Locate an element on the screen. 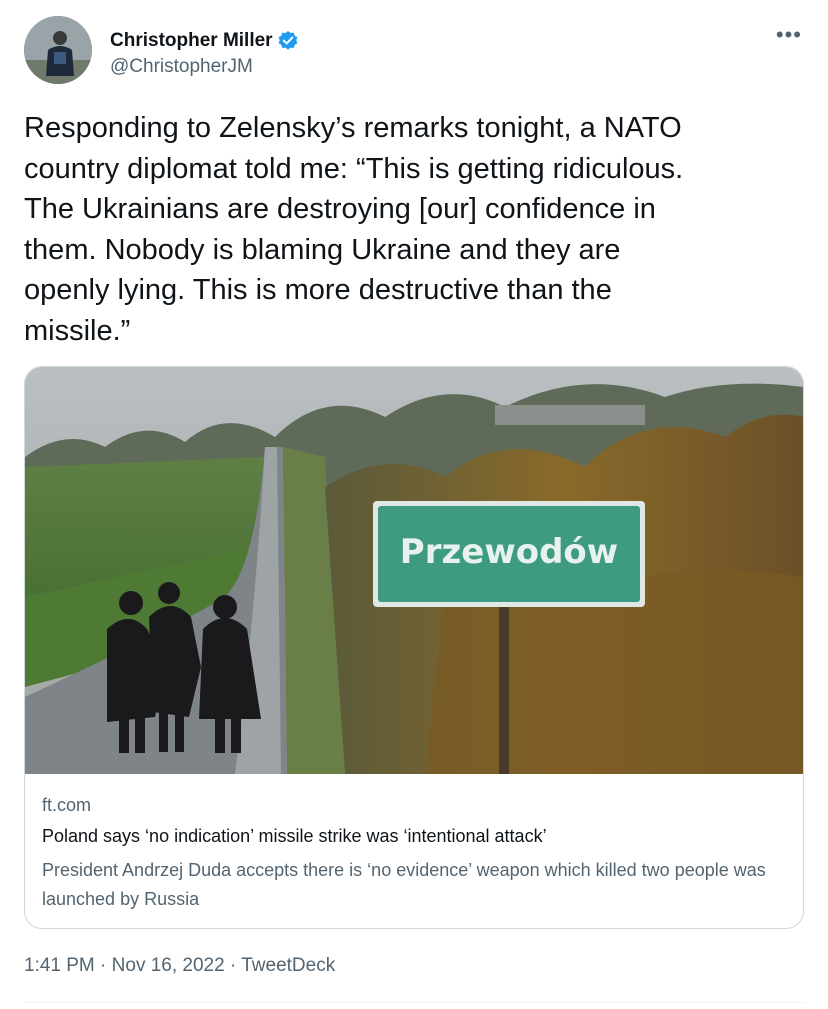 This screenshot has height=1009, width=828. name-row: Christopher Miller is located at coordinates (204, 41).